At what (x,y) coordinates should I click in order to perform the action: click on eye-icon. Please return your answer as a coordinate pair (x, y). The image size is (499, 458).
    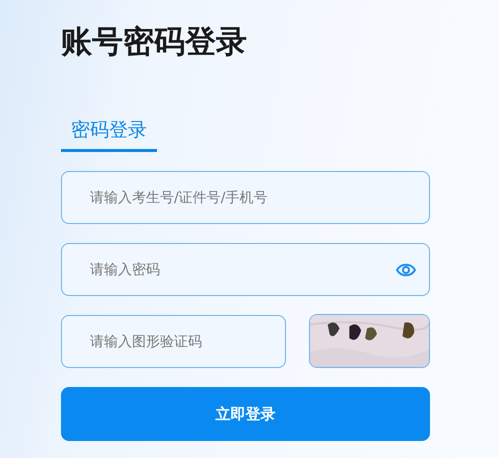
    Looking at the image, I should click on (406, 270).